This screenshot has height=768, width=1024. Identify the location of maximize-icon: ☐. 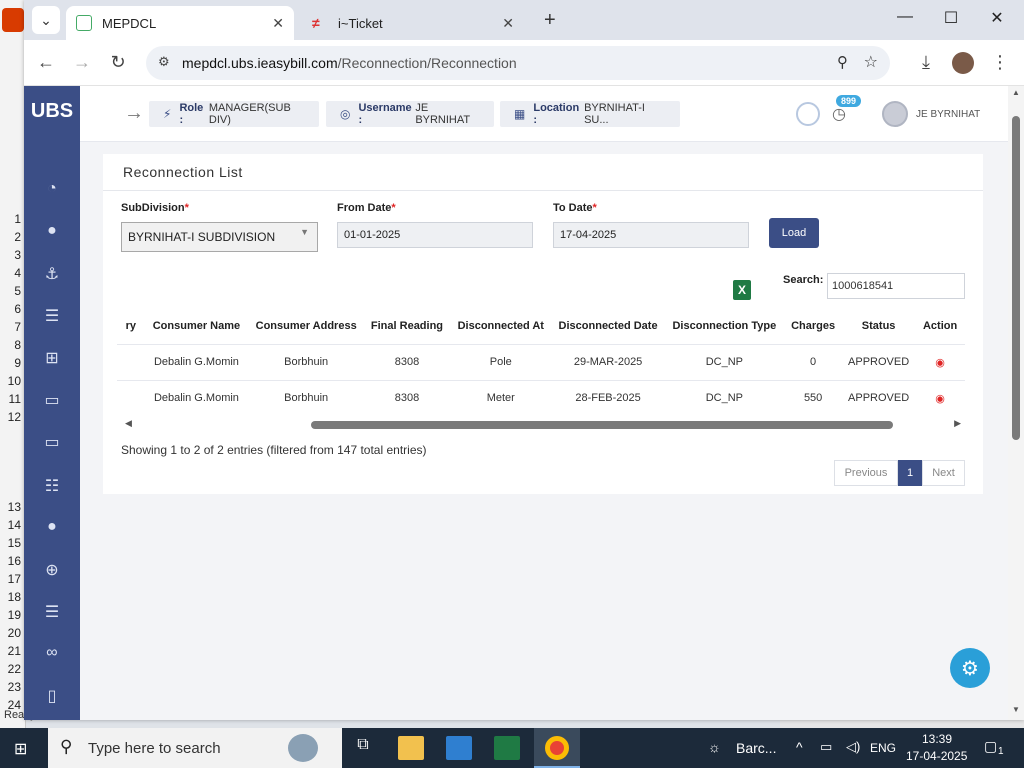
(951, 18).